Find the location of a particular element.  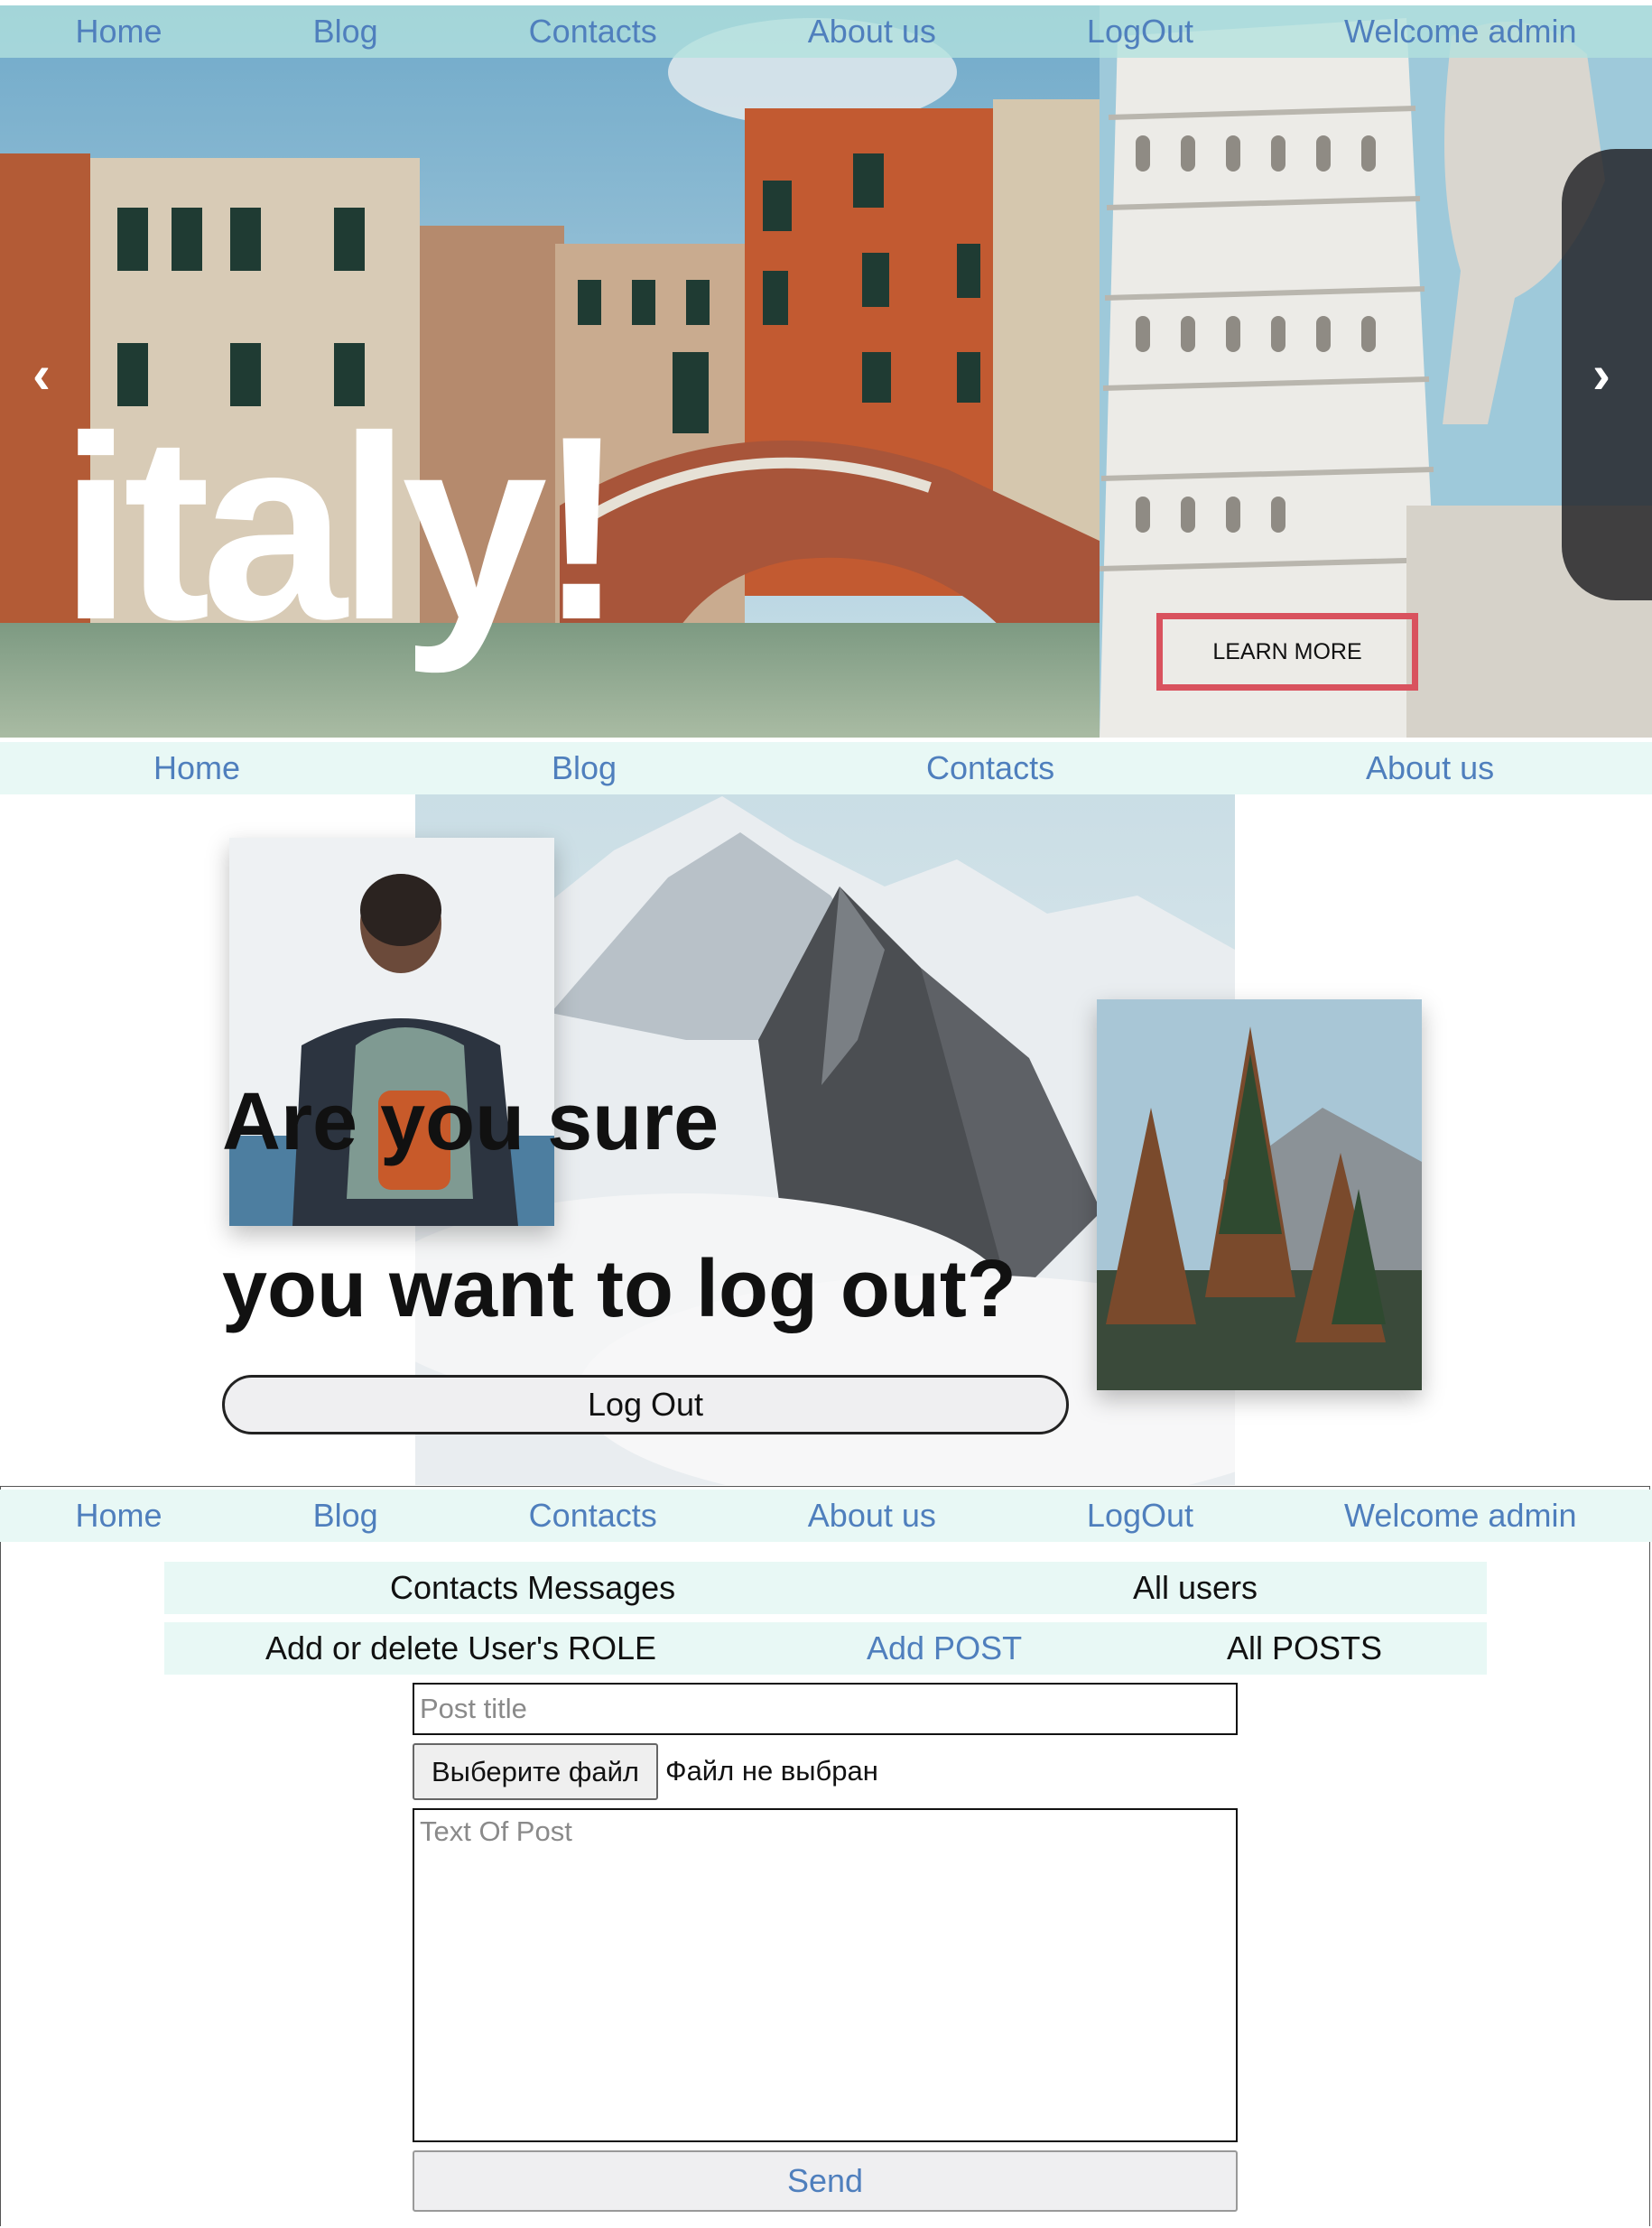

logout-question-line1: Are you sure is located at coordinates (470, 1122).